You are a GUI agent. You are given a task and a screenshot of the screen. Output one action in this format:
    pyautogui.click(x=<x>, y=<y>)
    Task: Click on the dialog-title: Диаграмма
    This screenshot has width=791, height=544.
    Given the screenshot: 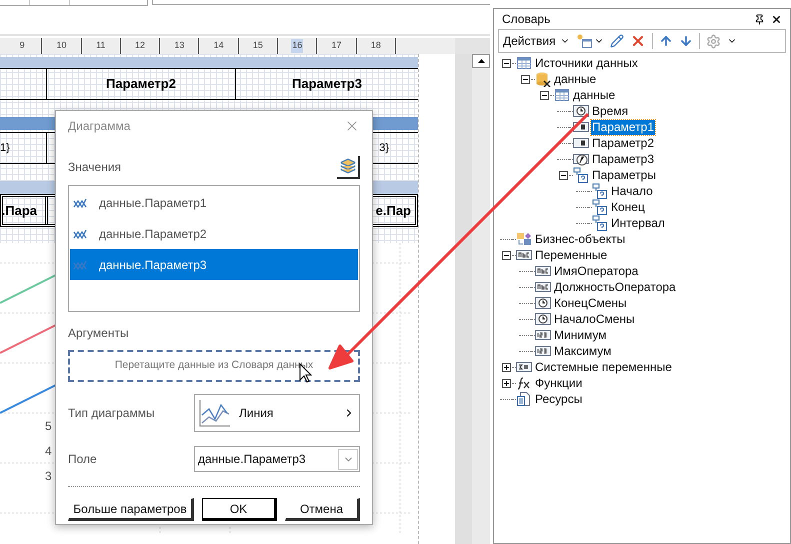 What is the action you would take?
    pyautogui.click(x=100, y=126)
    